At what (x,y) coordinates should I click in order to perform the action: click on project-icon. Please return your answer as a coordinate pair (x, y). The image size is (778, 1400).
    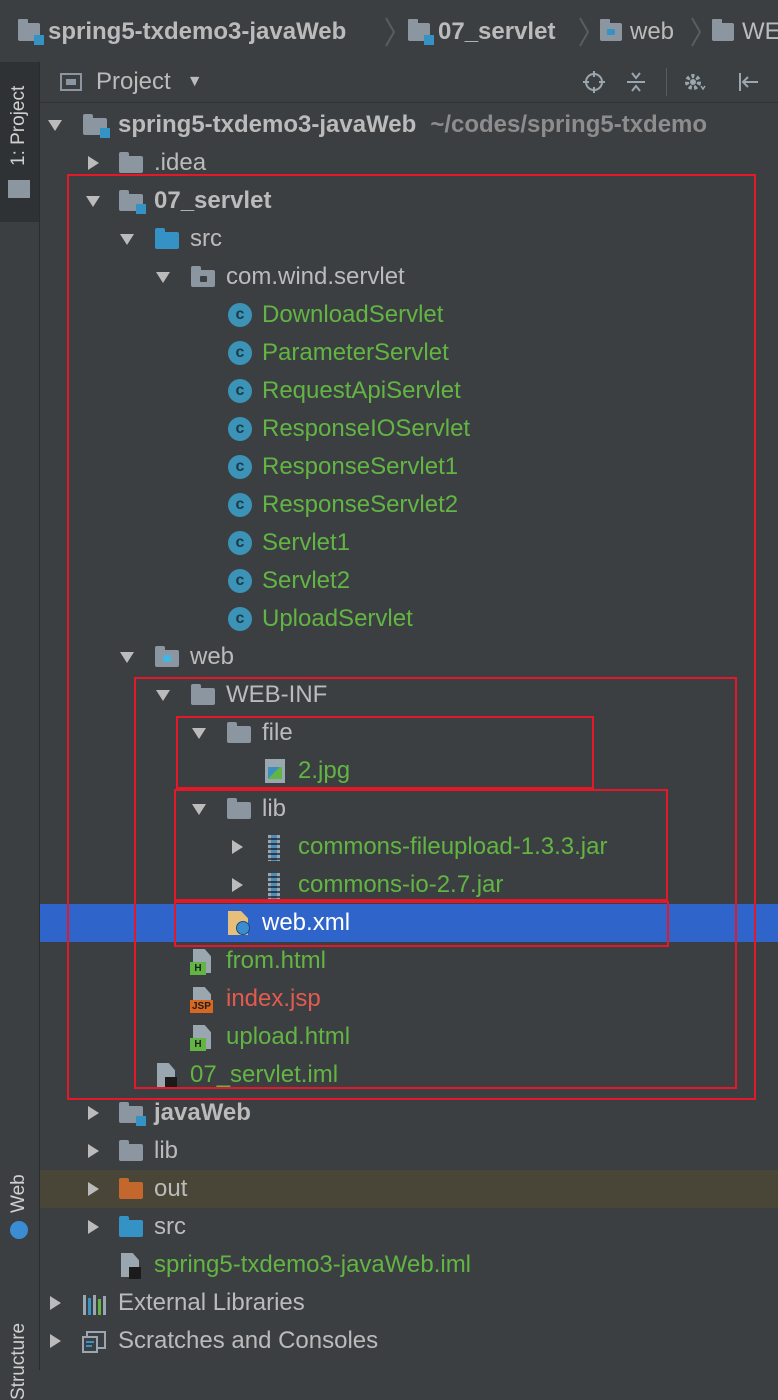
    Looking at the image, I should click on (19, 189).